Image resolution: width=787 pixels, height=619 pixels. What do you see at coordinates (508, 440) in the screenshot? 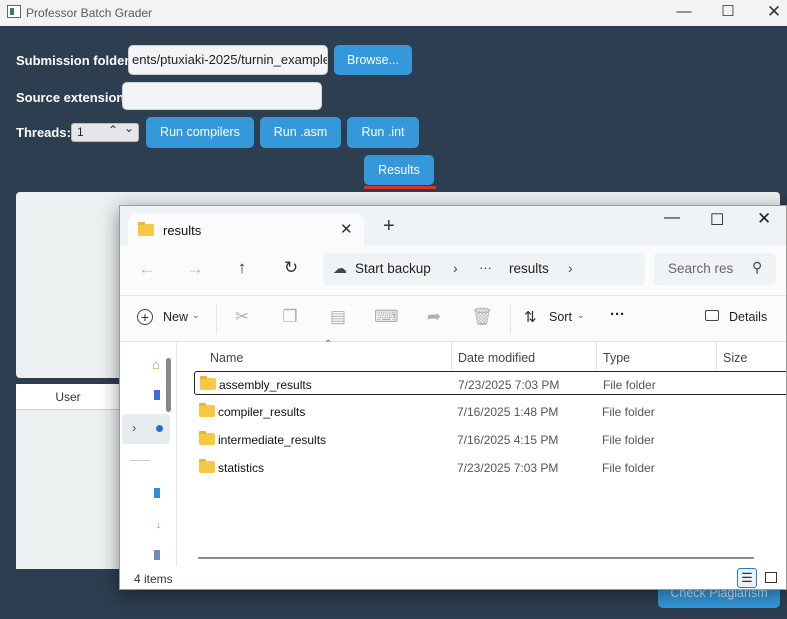
I see `file-date: 7/16/2025 4:15 PM` at bounding box center [508, 440].